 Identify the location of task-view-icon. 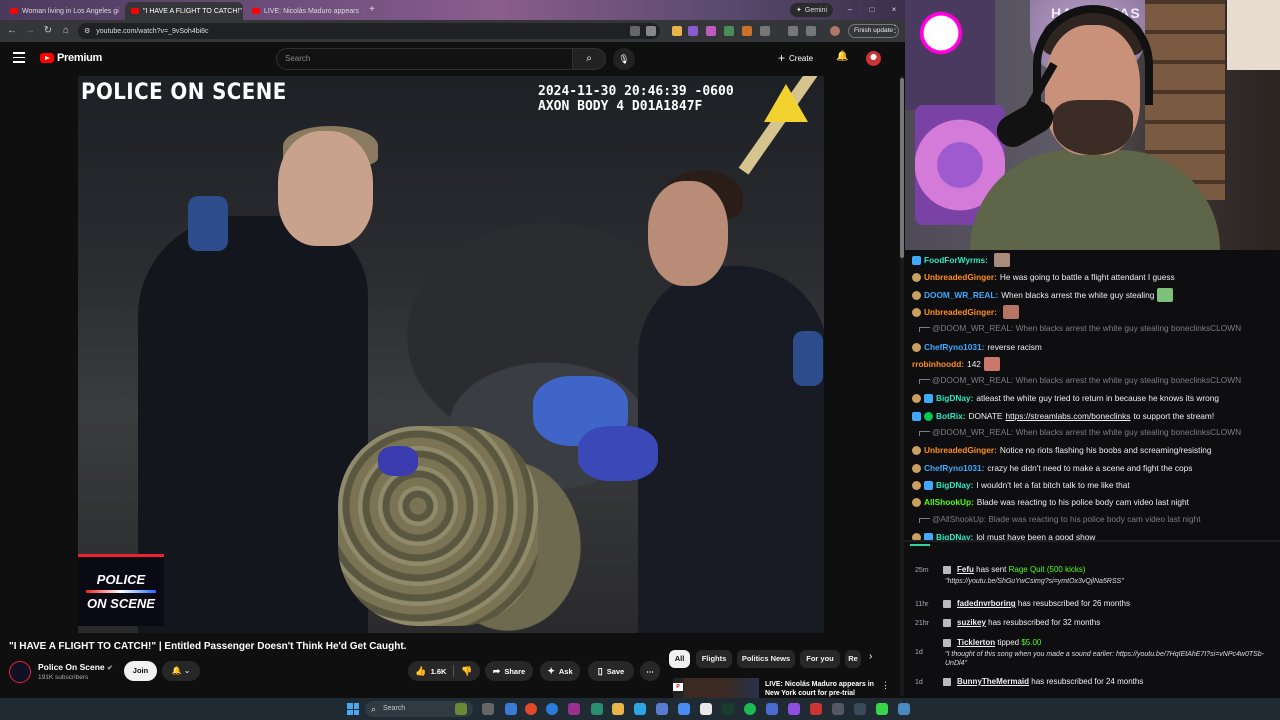
(488, 709).